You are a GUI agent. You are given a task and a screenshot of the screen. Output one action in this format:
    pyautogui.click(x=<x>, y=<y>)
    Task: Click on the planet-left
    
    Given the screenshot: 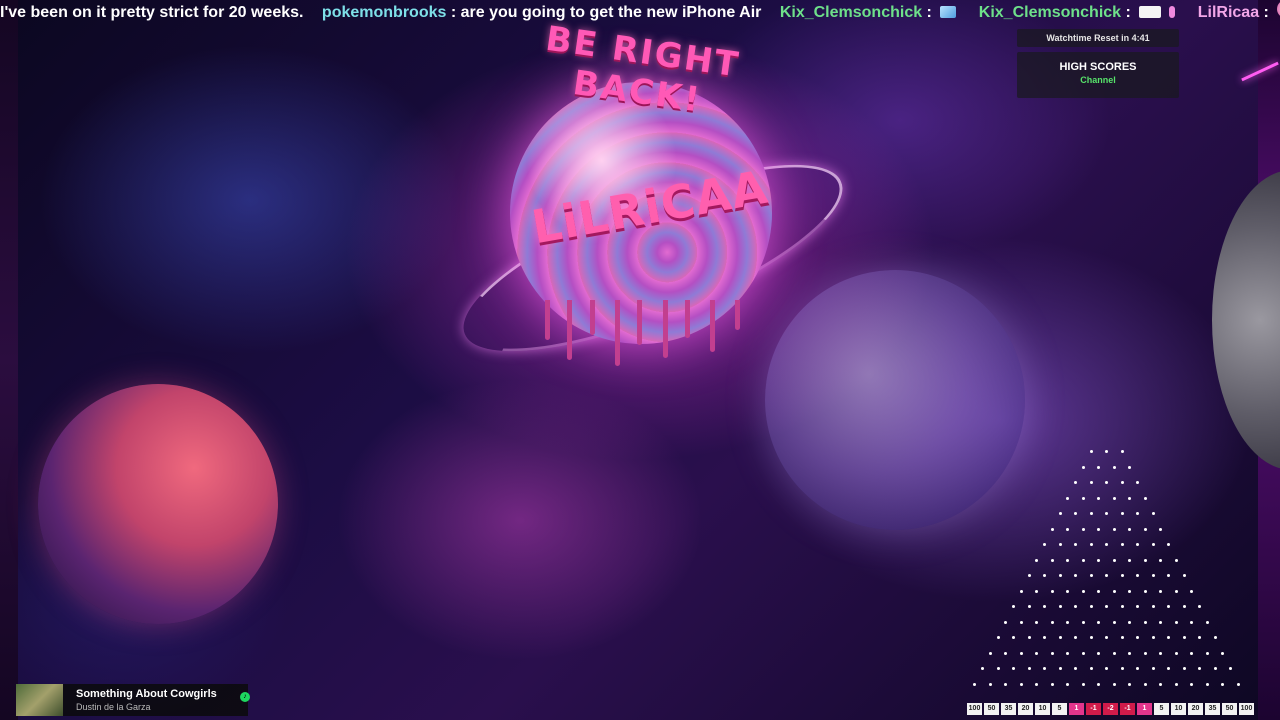 What is the action you would take?
    pyautogui.click(x=158, y=504)
    